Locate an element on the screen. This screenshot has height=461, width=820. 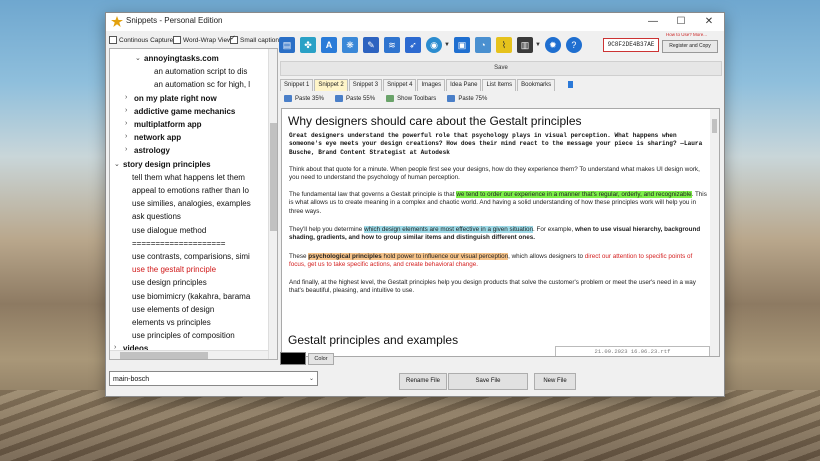
tab-snippet-1: Snippet 1 is located at coordinates (297, 85).